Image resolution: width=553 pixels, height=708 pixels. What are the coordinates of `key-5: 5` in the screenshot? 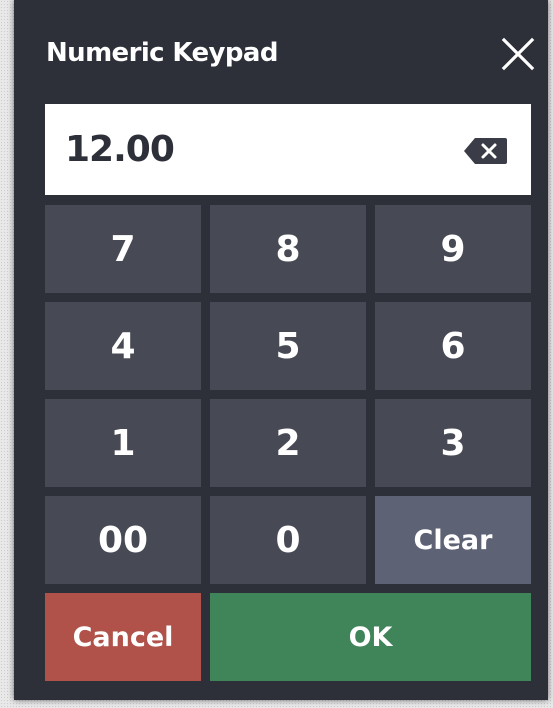 It's located at (288, 346).